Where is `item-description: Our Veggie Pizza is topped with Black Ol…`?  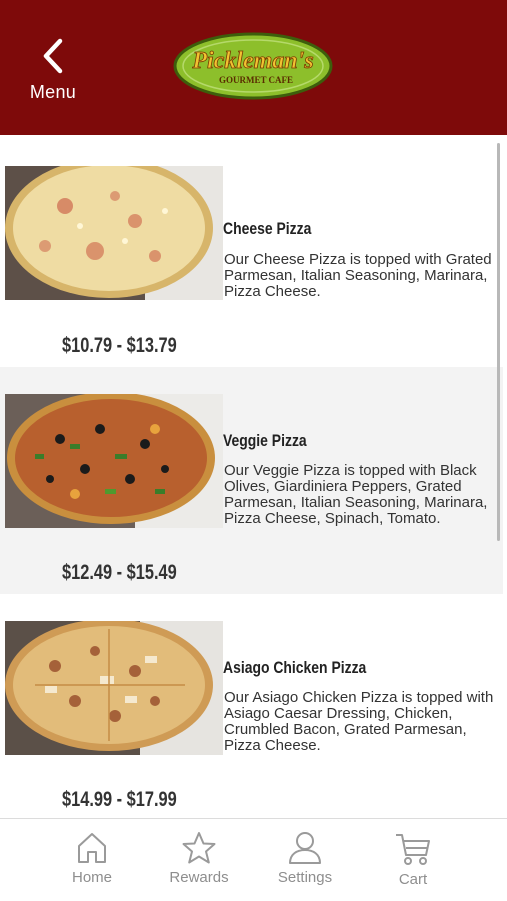 item-description: Our Veggie Pizza is topped with Black Ol… is located at coordinates (356, 494).